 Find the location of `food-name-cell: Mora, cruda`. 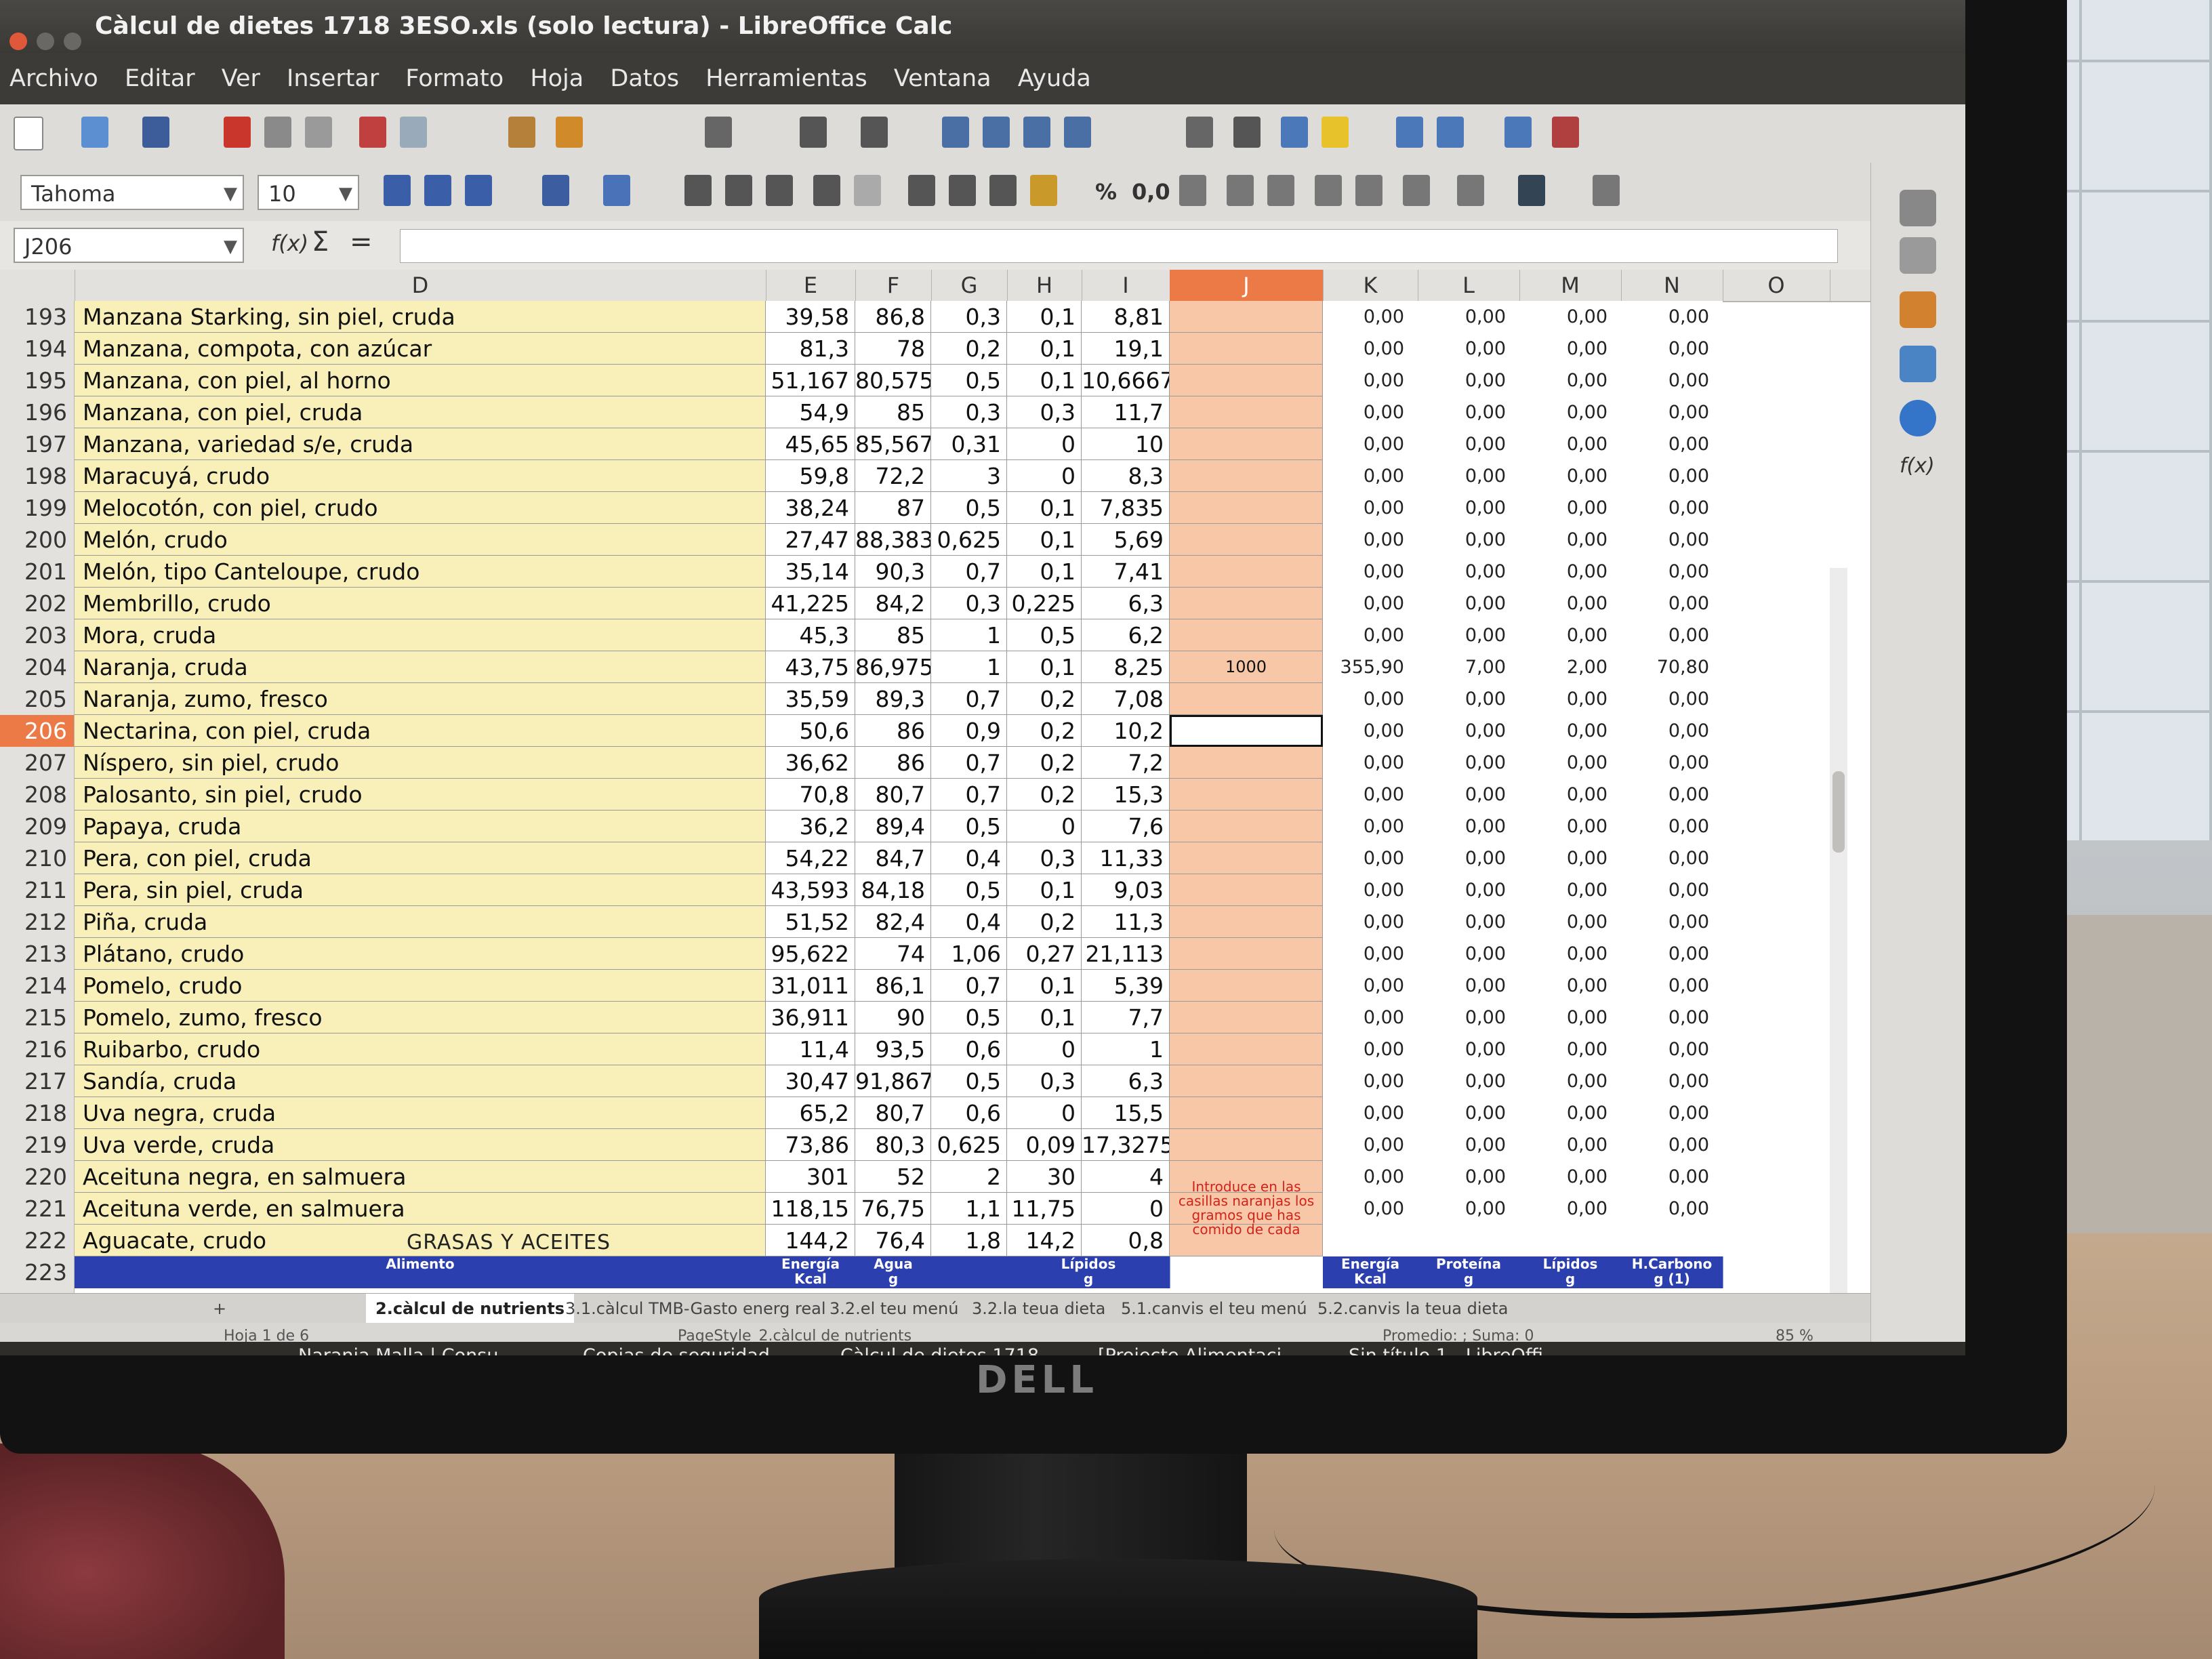

food-name-cell: Mora, cruda is located at coordinates (421, 635).